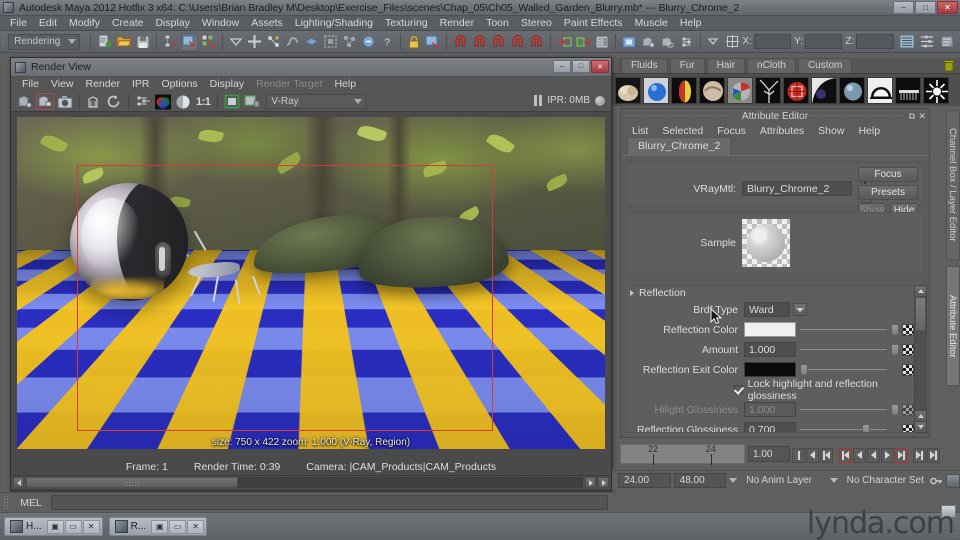 Image resolution: width=960 pixels, height=540 pixels. I want to click on shelf-tab-ncloth: nCloth, so click(771, 65).